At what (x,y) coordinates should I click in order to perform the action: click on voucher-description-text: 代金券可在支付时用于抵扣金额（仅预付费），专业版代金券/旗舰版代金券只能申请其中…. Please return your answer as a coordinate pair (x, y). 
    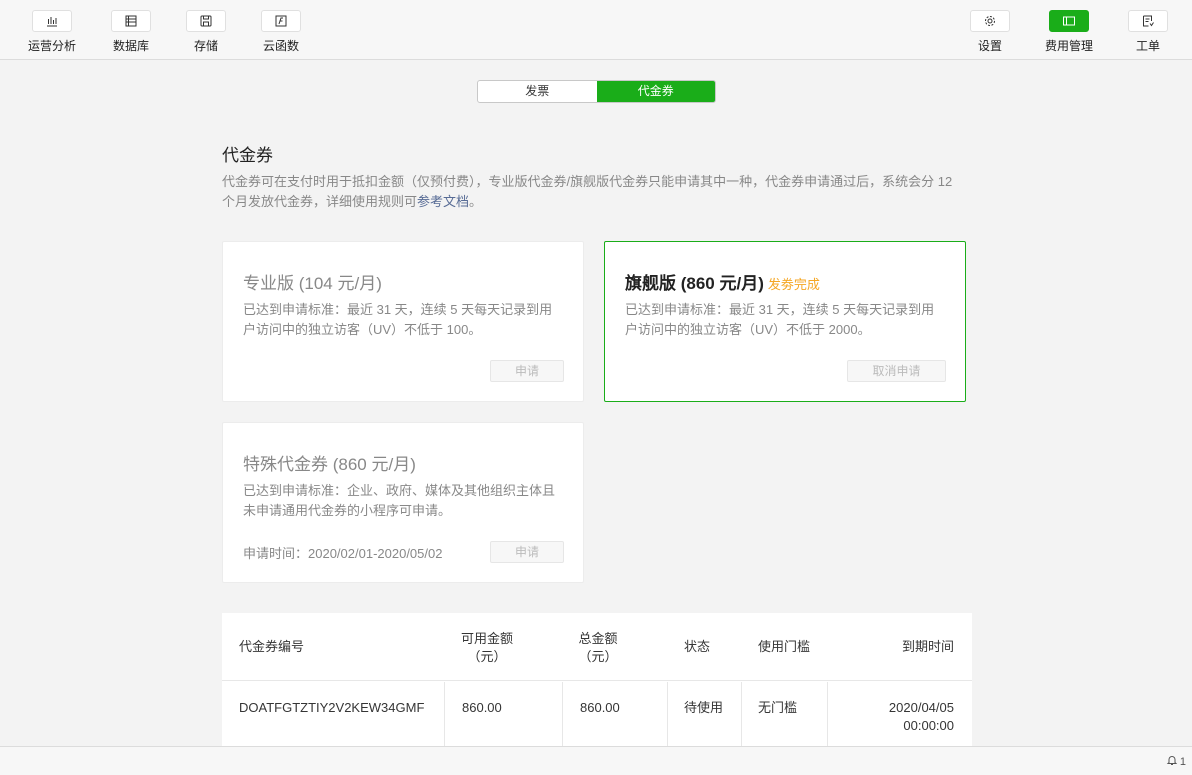
    Looking at the image, I should click on (587, 191).